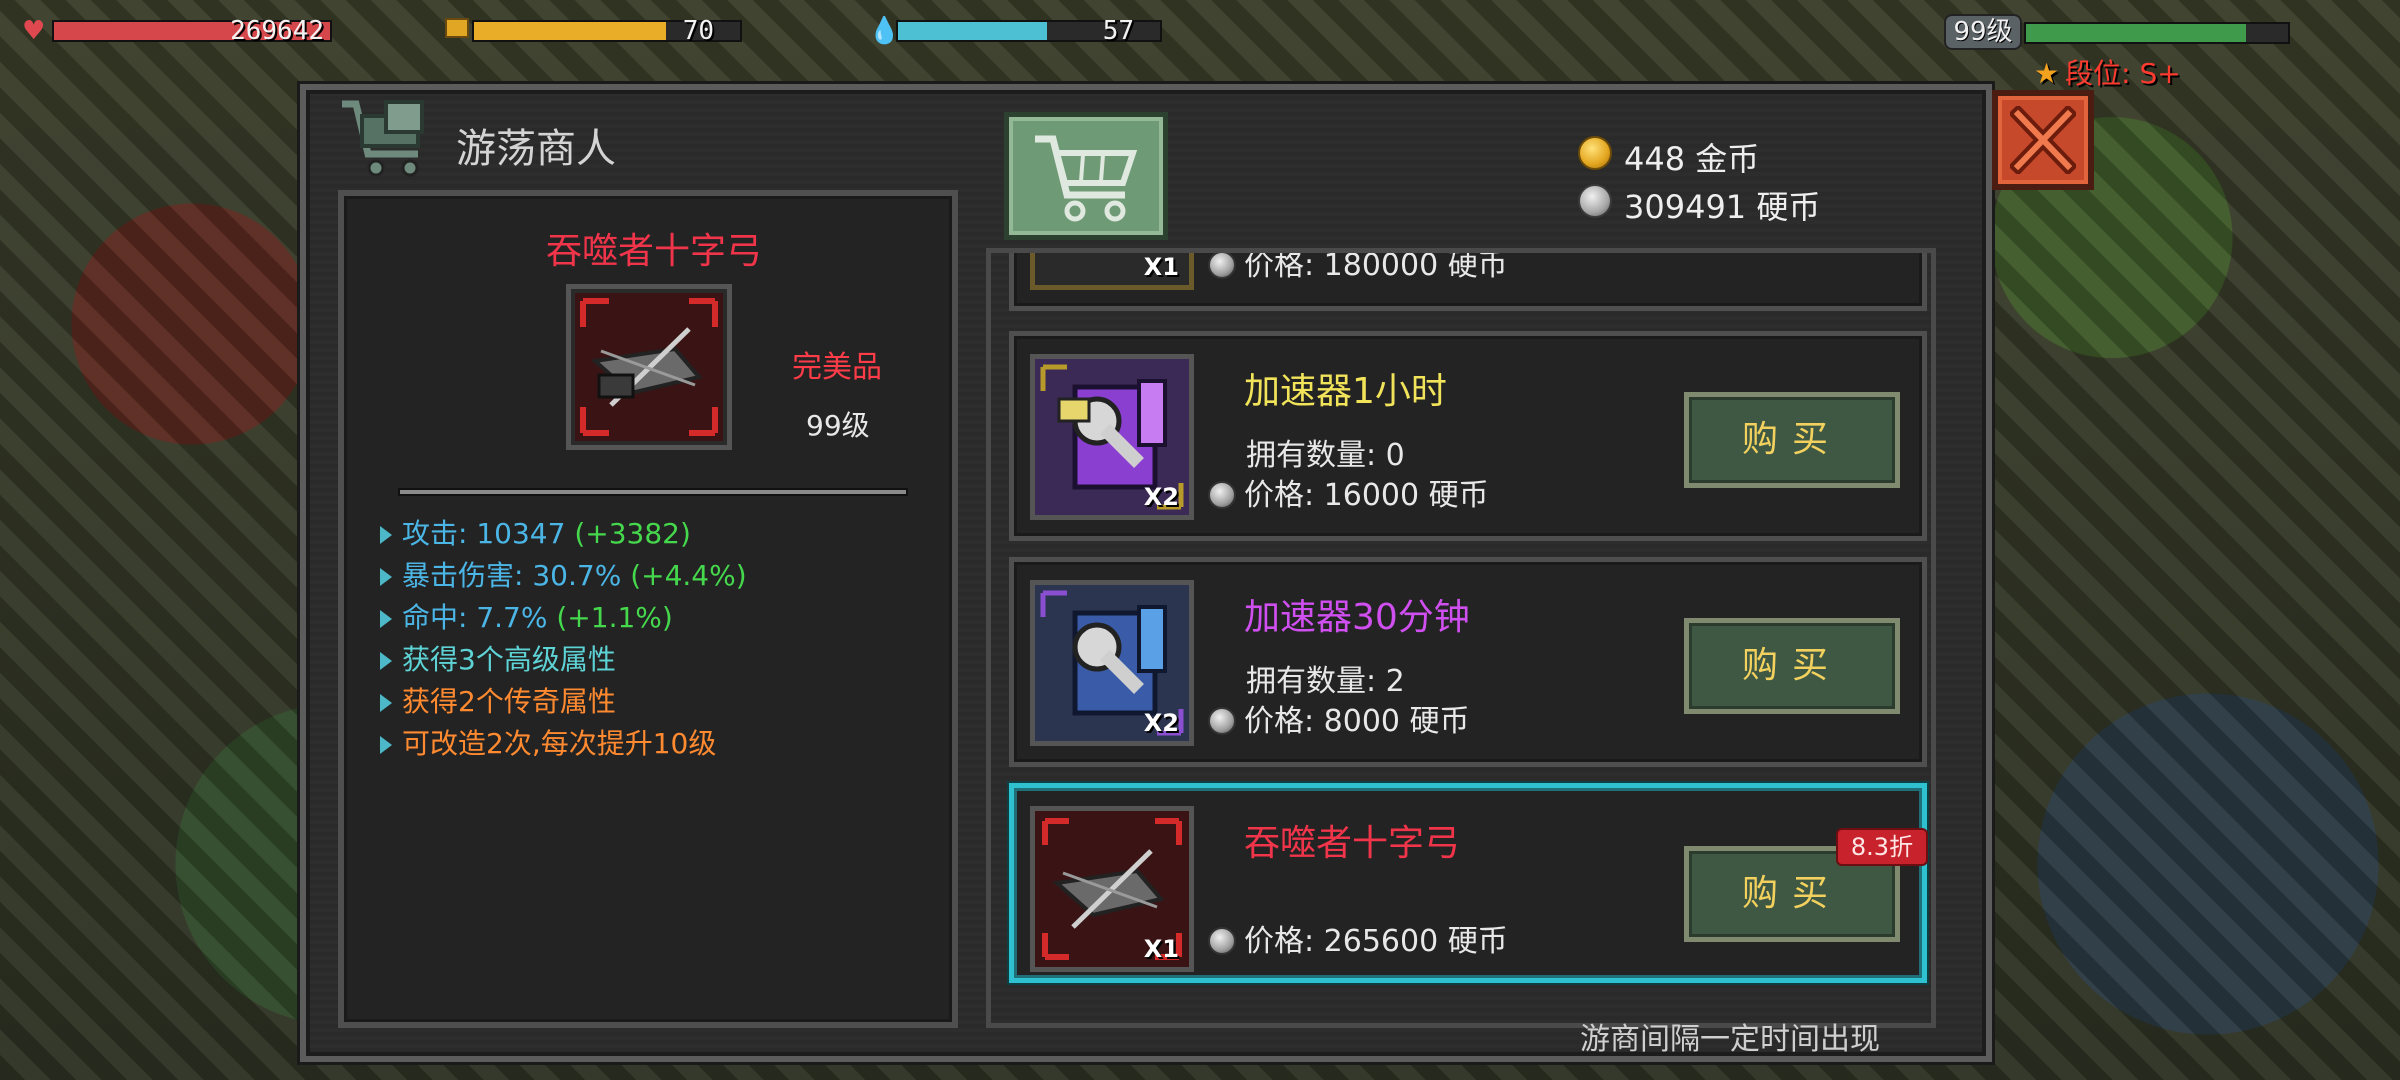 This screenshot has height=1080, width=2400. What do you see at coordinates (536, 149) in the screenshot?
I see `shop-title: 游荡商人` at bounding box center [536, 149].